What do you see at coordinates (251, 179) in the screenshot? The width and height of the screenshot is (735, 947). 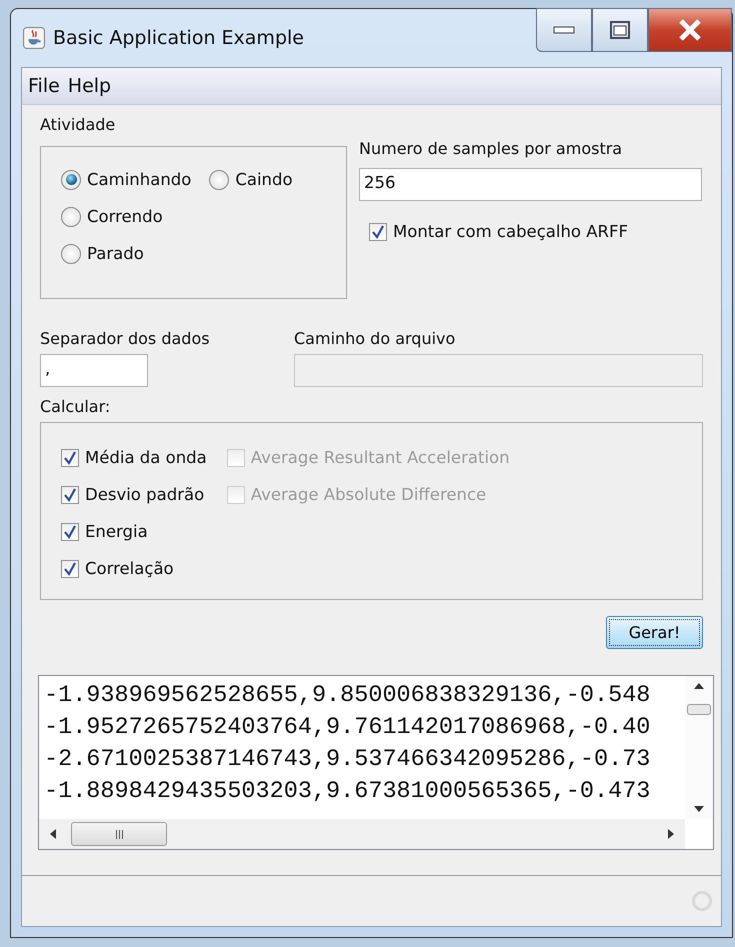 I see `radio-option: Caindo` at bounding box center [251, 179].